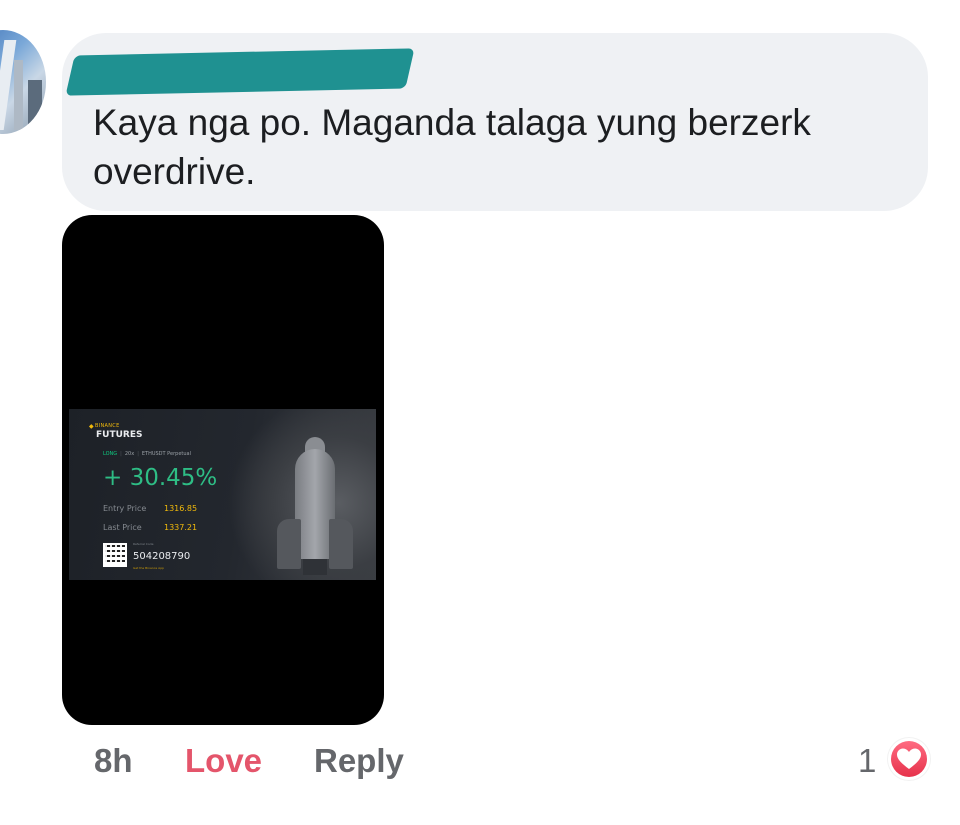 The width and height of the screenshot is (960, 825). What do you see at coordinates (181, 527) in the screenshot?
I see `last-price-value: 1337.21` at bounding box center [181, 527].